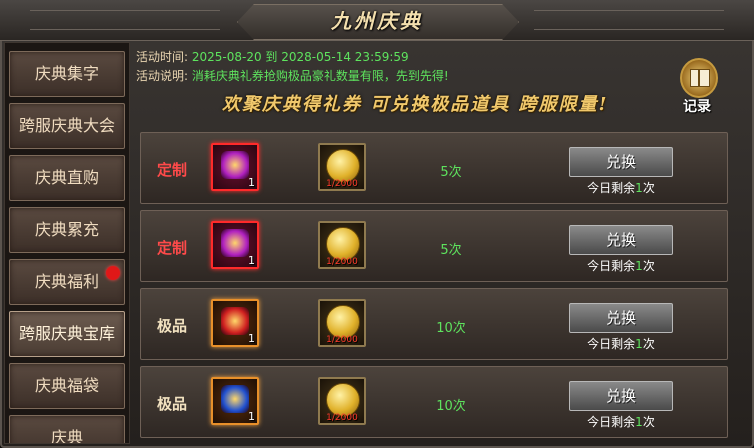  Describe the element at coordinates (162, 57) in the screenshot. I see `event-time-label: 活动时间:` at that location.